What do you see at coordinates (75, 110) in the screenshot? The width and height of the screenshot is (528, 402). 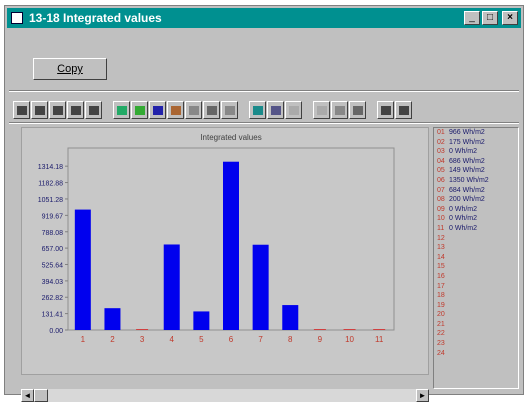 I see `cut-button` at bounding box center [75, 110].